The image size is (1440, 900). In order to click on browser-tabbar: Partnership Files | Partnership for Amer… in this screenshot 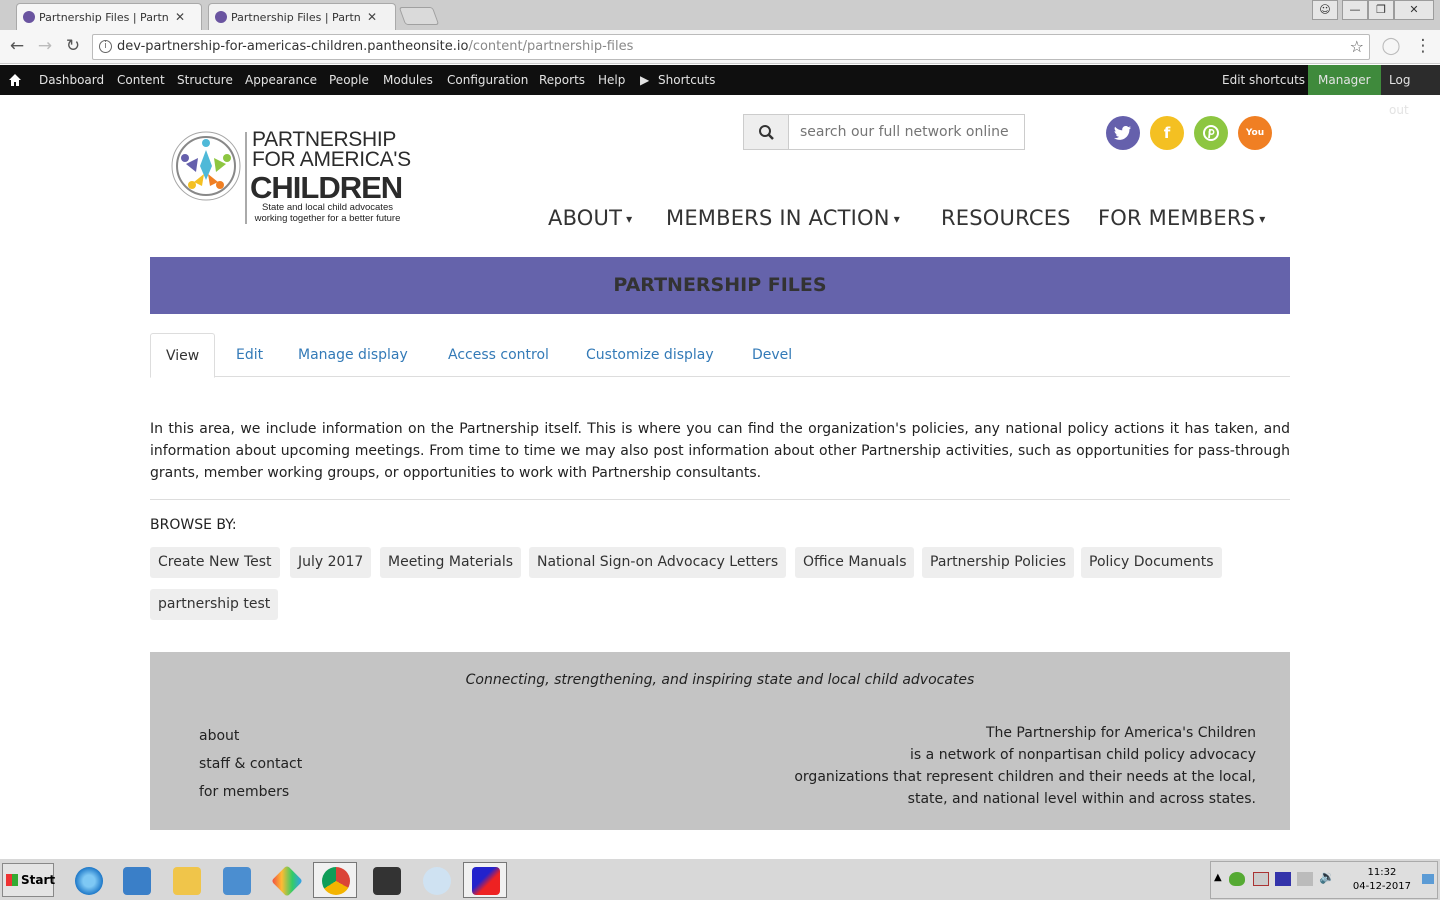, I will do `click(720, 15)`.